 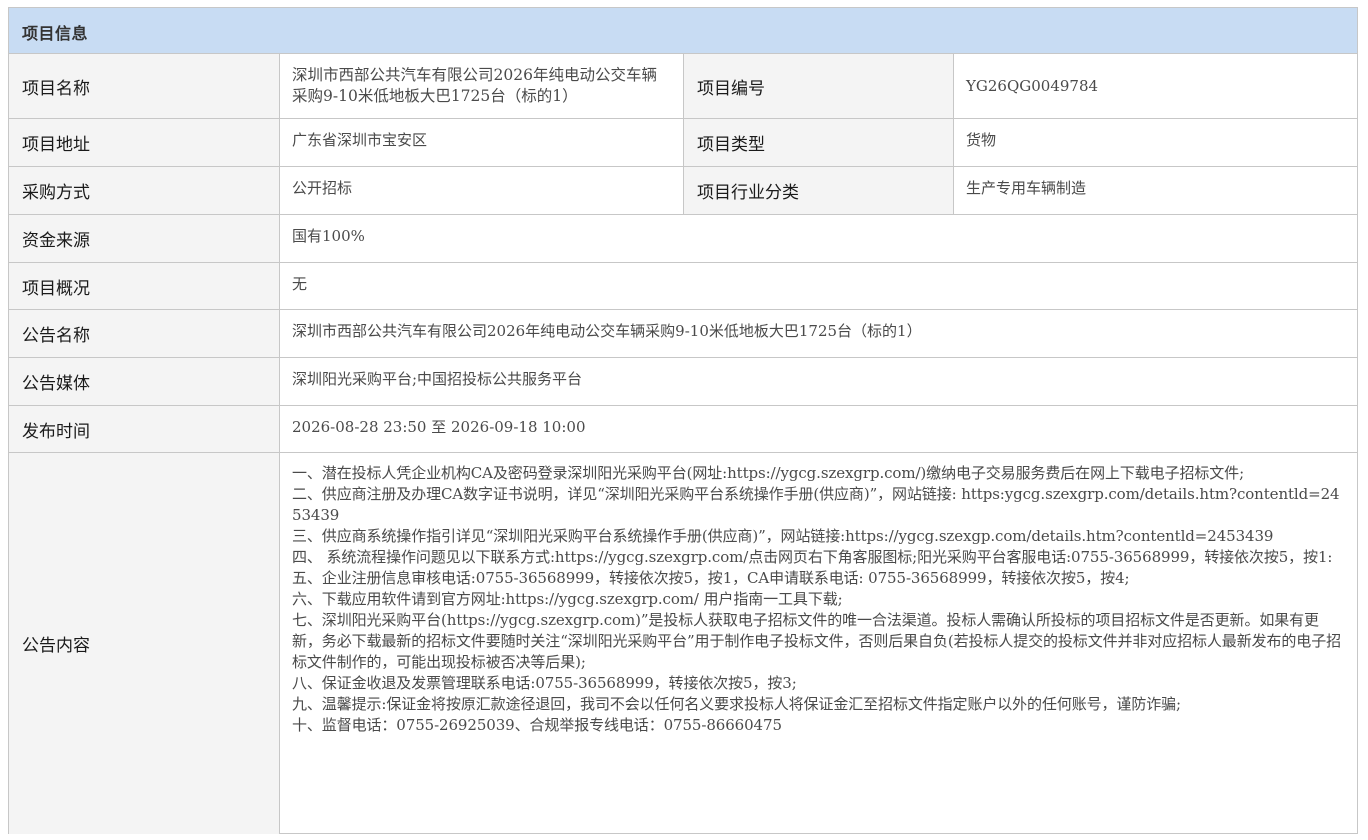 What do you see at coordinates (55, 33) in the screenshot?
I see `section-title: 项目信息` at bounding box center [55, 33].